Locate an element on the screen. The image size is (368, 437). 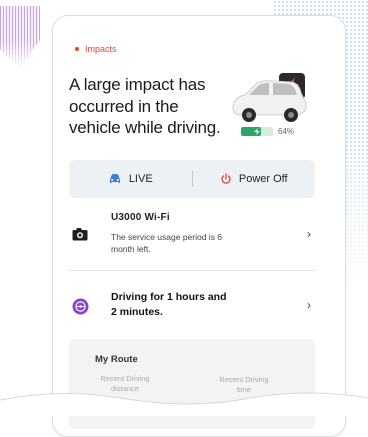
power-off-label: Power Off is located at coordinates (263, 179).